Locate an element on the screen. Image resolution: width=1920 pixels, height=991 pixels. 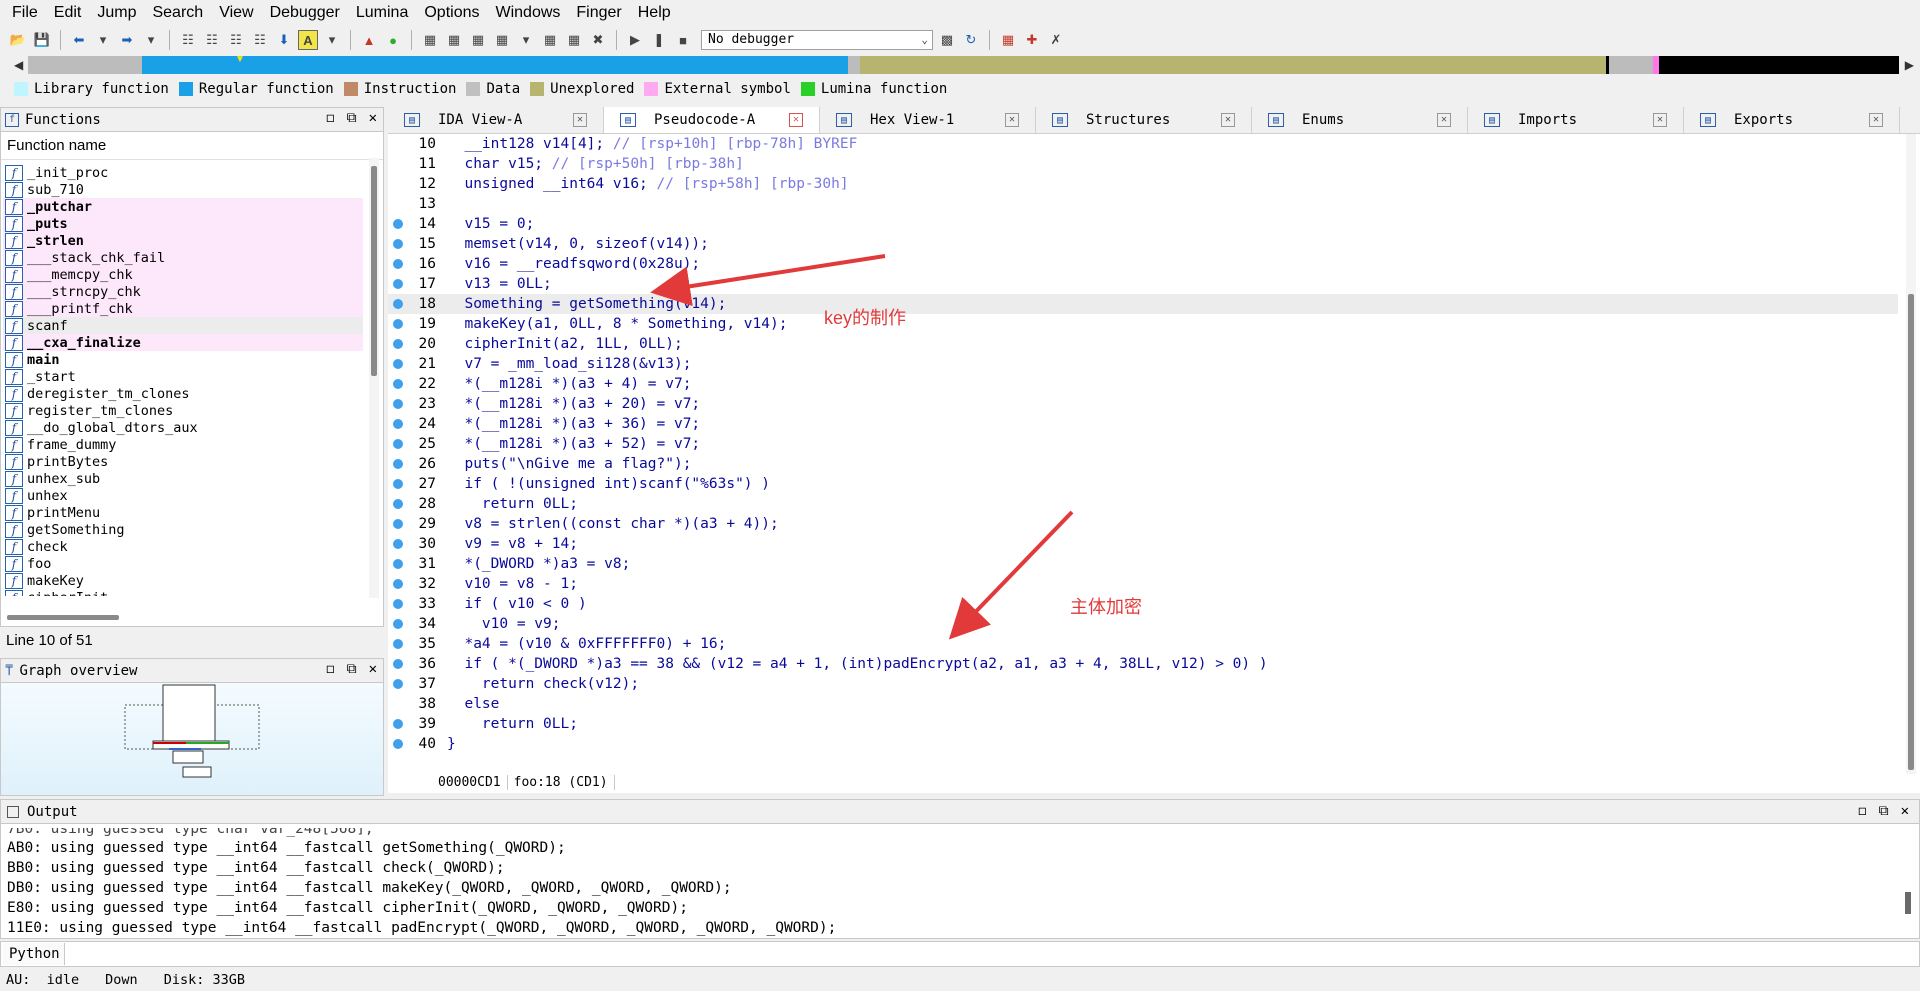
tab-imports: ▤ Imports ✕ is located at coordinates (1576, 120).